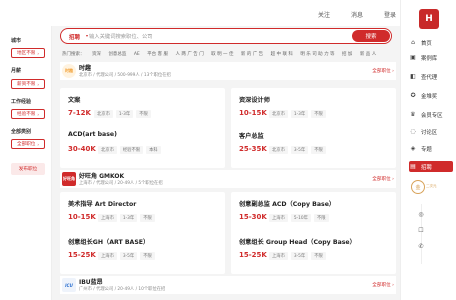  What do you see at coordinates (324, 14) in the screenshot?
I see `follow-link: 关注` at bounding box center [324, 14].